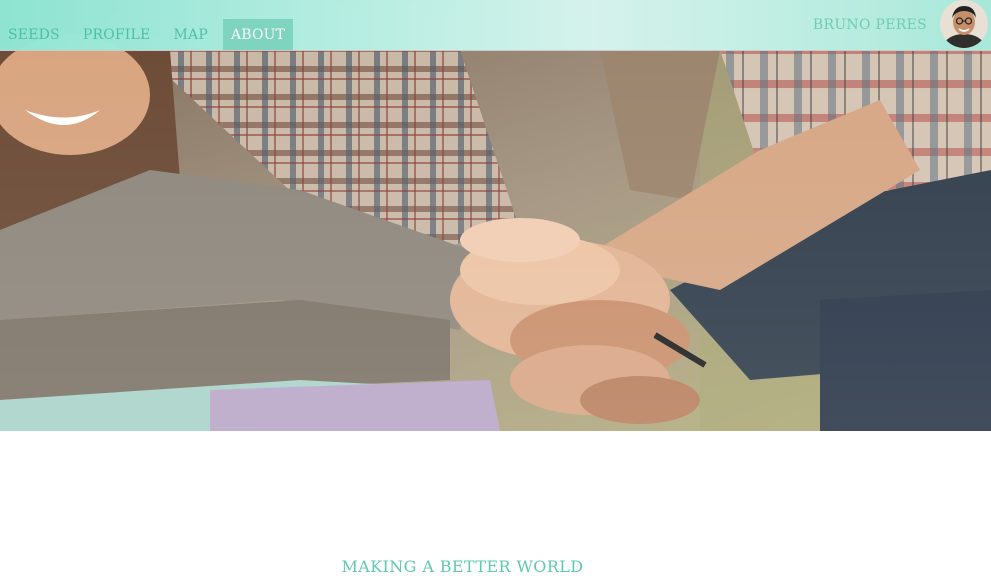  I want to click on top-navigation-bar: SEEDS PROFILE MAP ABOUT BRUNO PERES, so click(495, 25).